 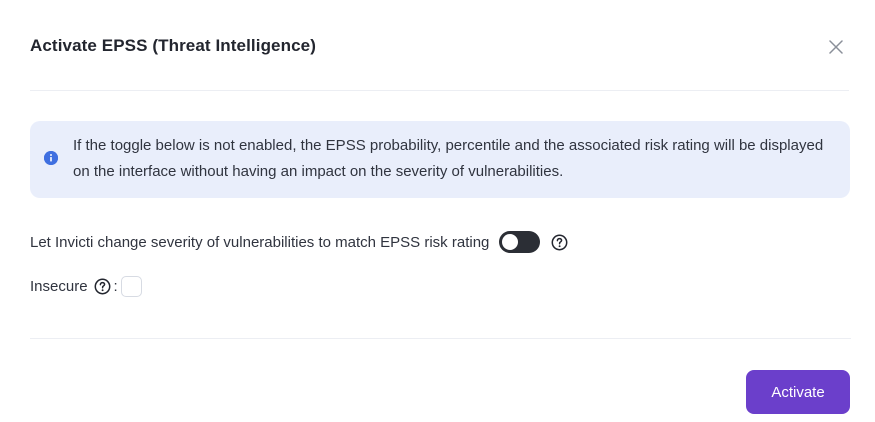 I want to click on insecure-row: Insecure :, so click(x=86, y=286).